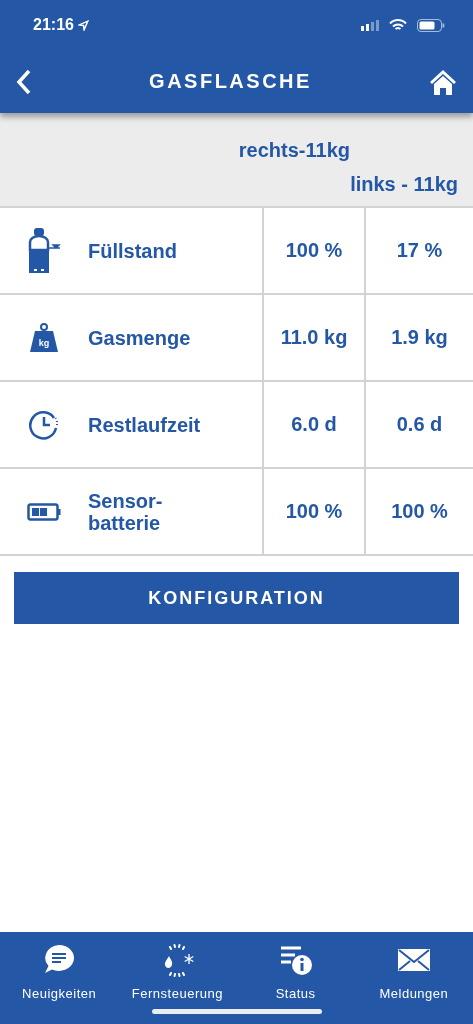  What do you see at coordinates (314, 424) in the screenshot?
I see `value-text: 6.0 d` at bounding box center [314, 424].